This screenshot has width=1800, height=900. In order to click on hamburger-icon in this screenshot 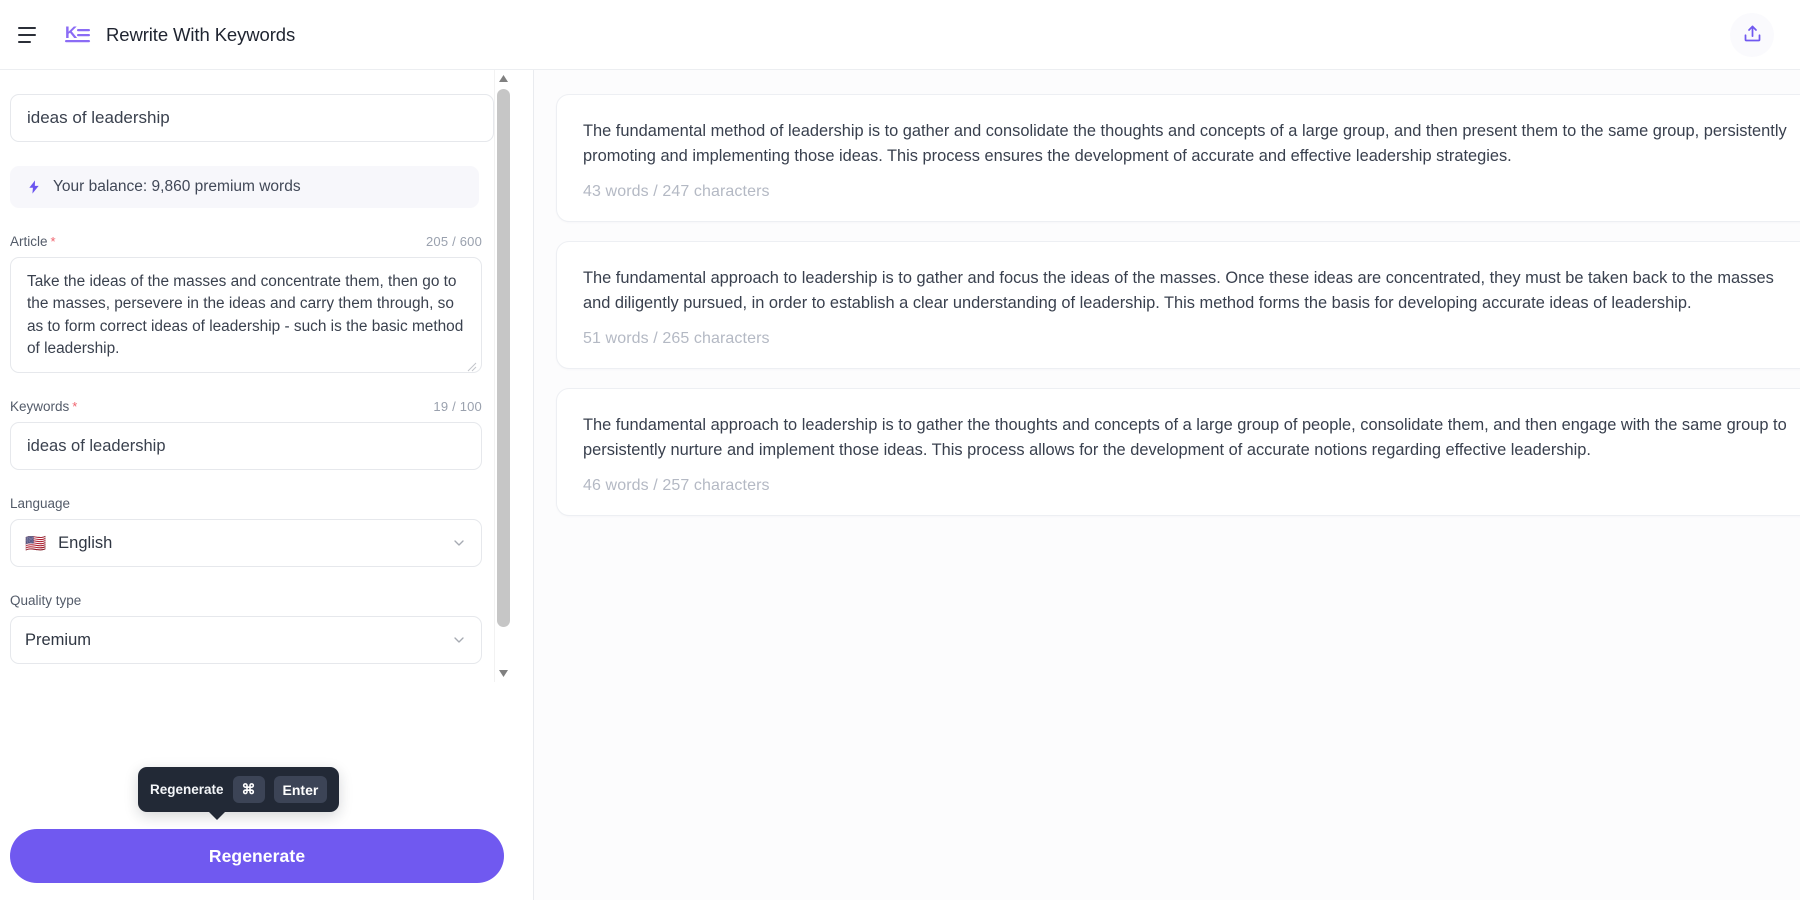, I will do `click(27, 35)`.